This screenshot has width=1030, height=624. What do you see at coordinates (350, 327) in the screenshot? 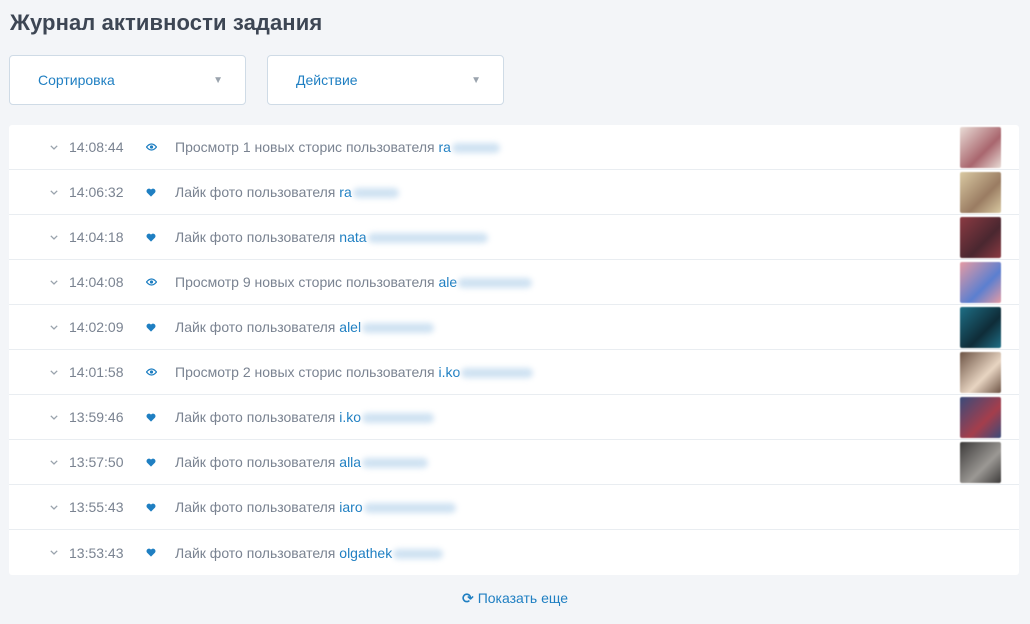
I see `username-link: alel` at bounding box center [350, 327].